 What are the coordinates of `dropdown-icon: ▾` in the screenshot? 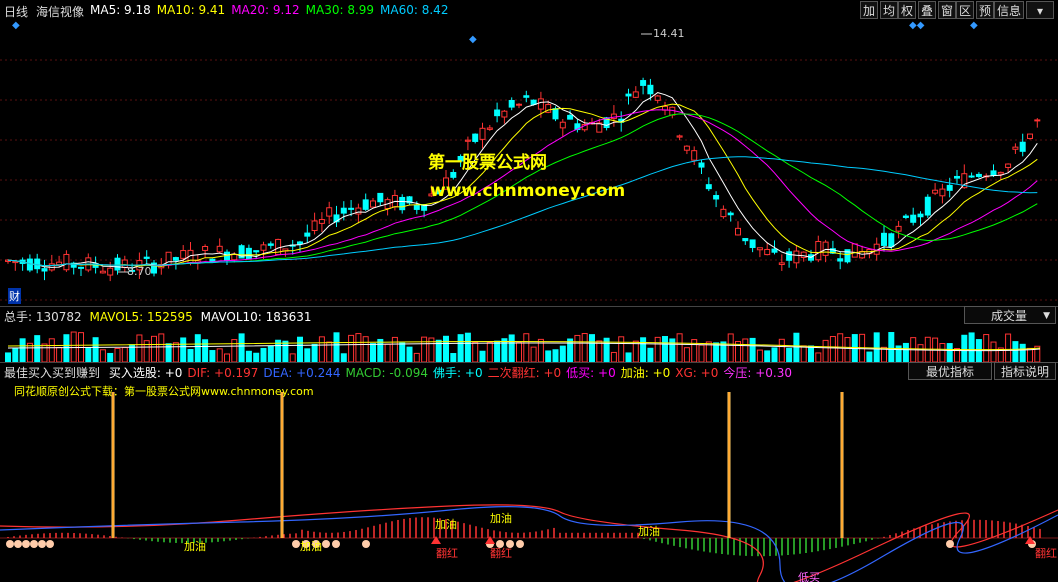 It's located at (1040, 10).